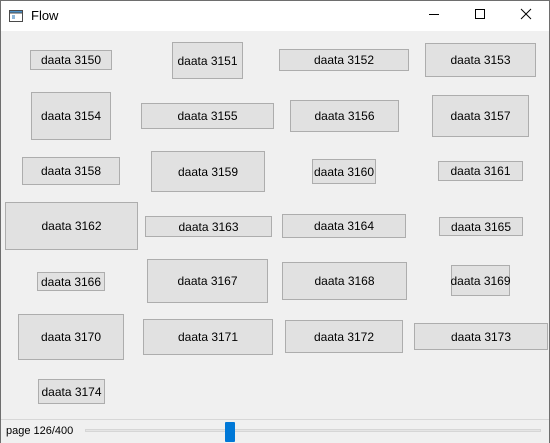  What do you see at coordinates (71, 116) in the screenshot?
I see `flow-item: daata 3154` at bounding box center [71, 116].